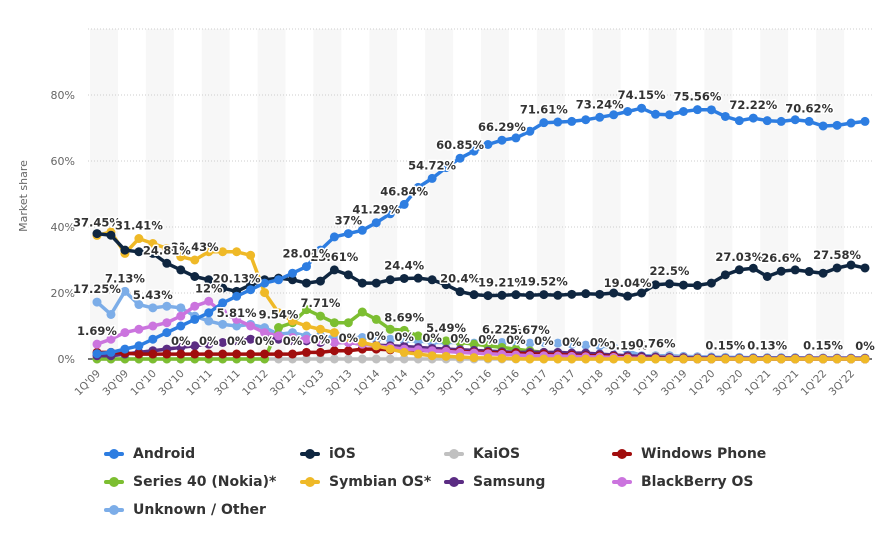 This screenshot has width=887, height=542. What do you see at coordinates (646, 383) in the screenshot?
I see `x-tick-label: 1Q'19` at bounding box center [646, 383].